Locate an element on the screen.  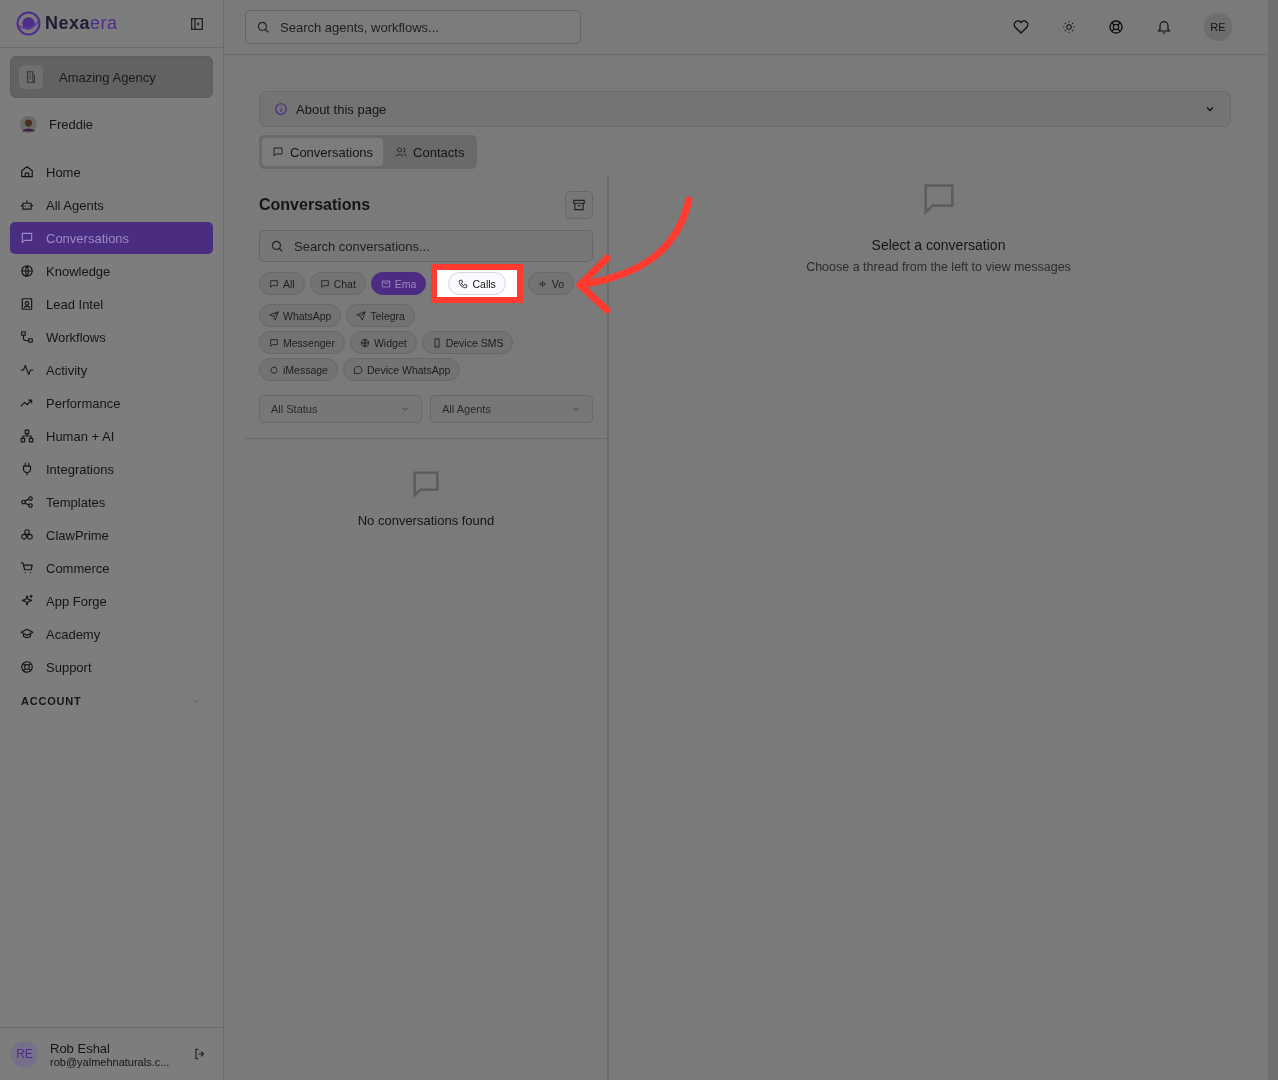
nav-item: Commerce is located at coordinates (111, 568).